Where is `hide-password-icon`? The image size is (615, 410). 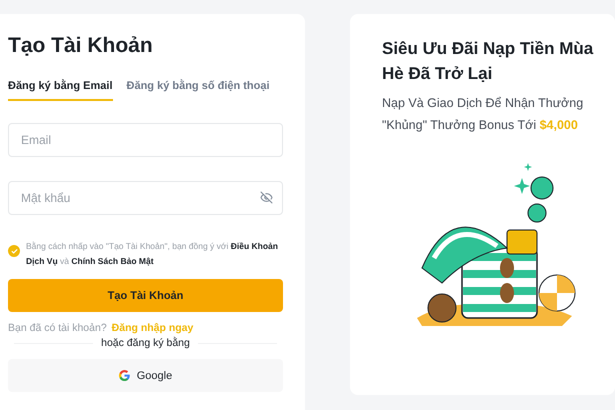
hide-password-icon is located at coordinates (266, 197).